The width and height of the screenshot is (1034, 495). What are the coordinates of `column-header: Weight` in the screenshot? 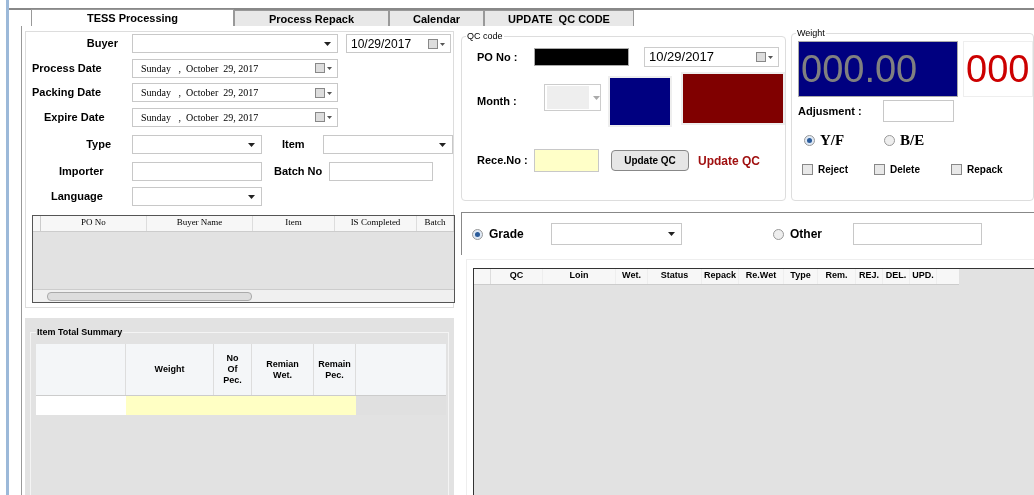 It's located at (170, 369).